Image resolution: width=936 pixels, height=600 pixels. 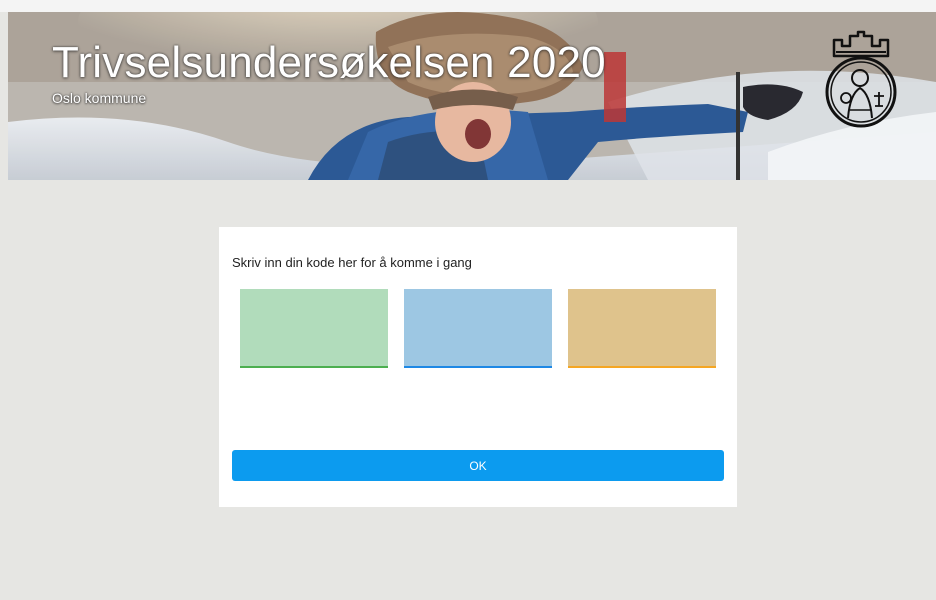 What do you see at coordinates (468, 6) in the screenshot?
I see `top-strip` at bounding box center [468, 6].